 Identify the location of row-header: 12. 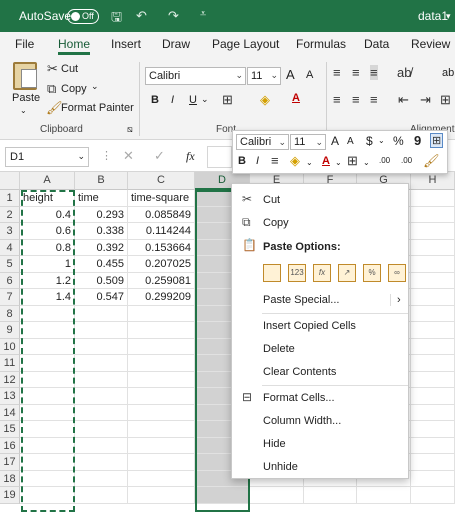
(10, 379).